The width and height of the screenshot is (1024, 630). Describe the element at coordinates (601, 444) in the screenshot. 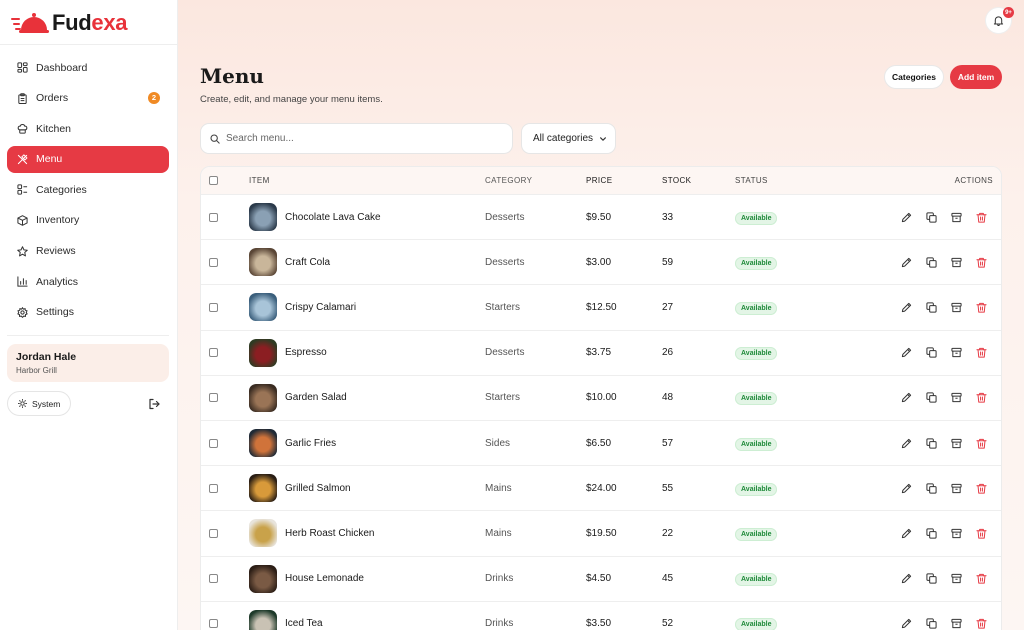

I see `table-row: Garlic Fries Sides $6.50 57 Available` at that location.